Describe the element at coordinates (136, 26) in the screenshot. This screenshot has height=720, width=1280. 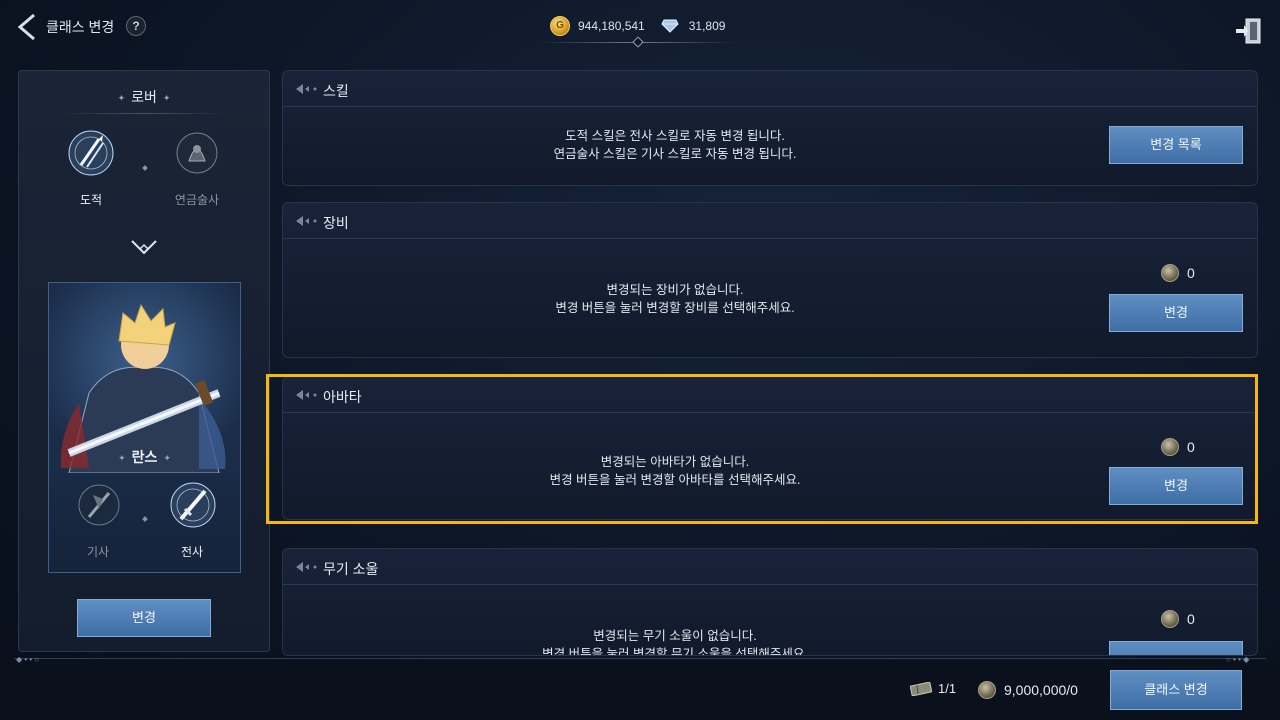
I see `help-button: ?` at that location.